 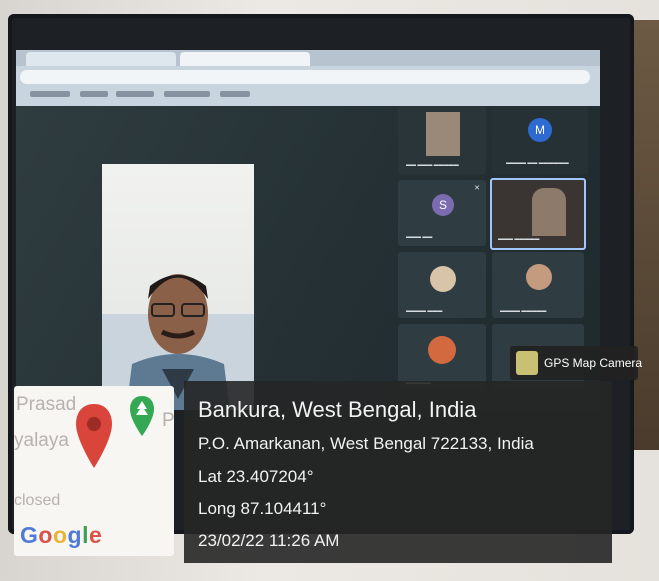 What do you see at coordinates (419, 237) in the screenshot?
I see `participant-name: ▬▬▬ ▬▬` at bounding box center [419, 237].